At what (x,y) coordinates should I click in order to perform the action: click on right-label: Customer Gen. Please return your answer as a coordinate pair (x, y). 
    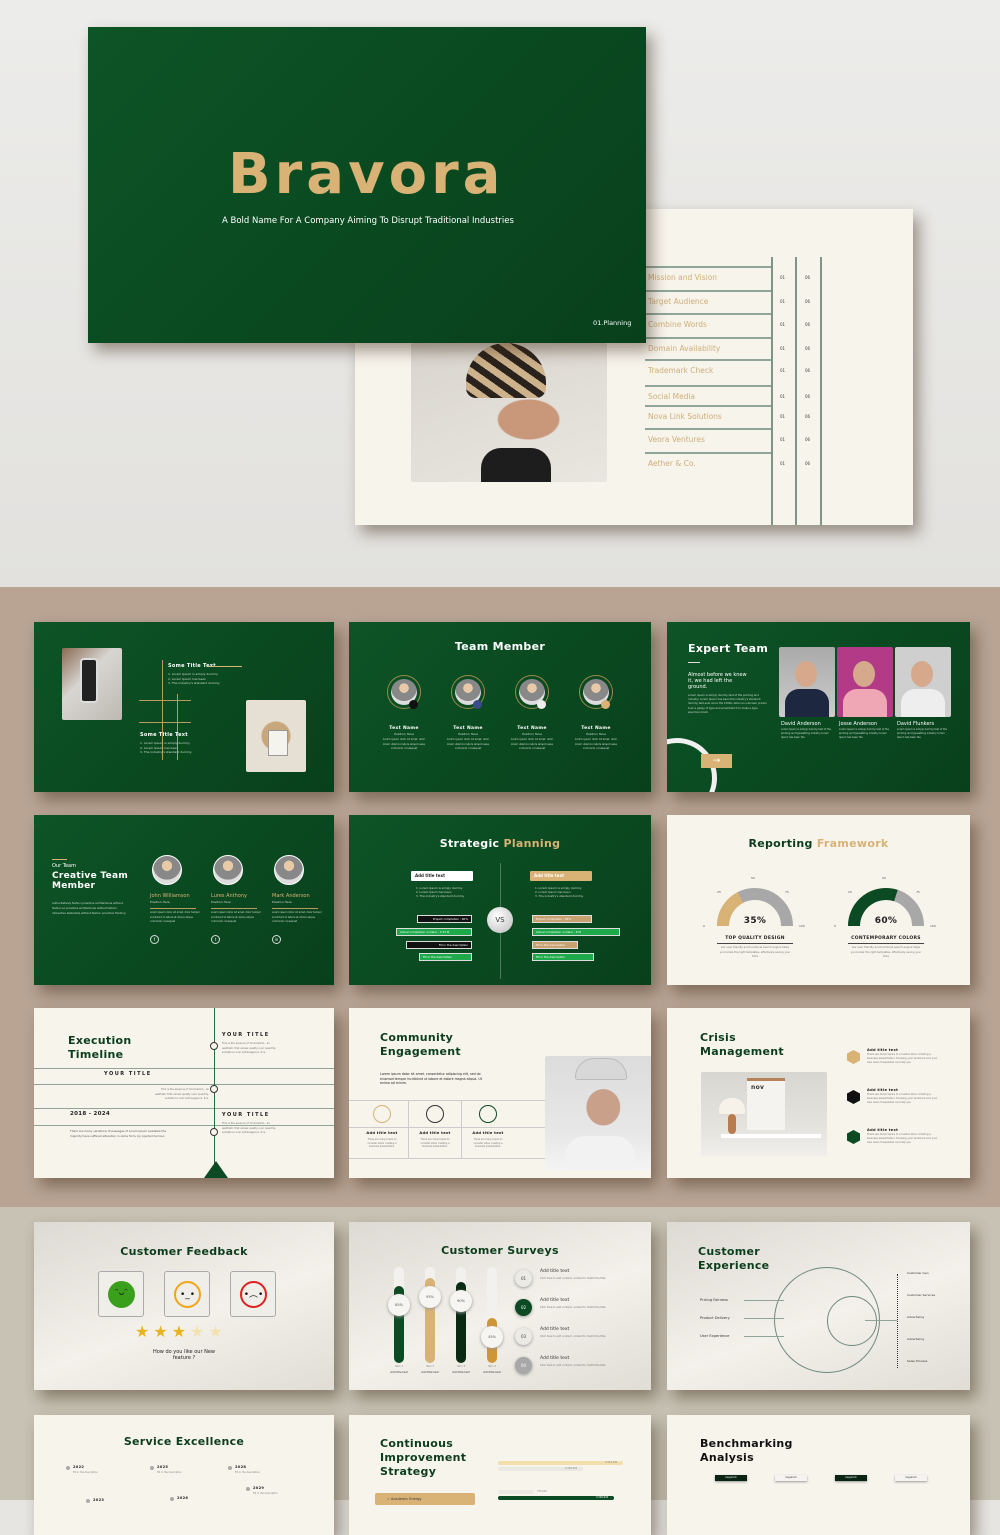
    Looking at the image, I should click on (918, 1273).